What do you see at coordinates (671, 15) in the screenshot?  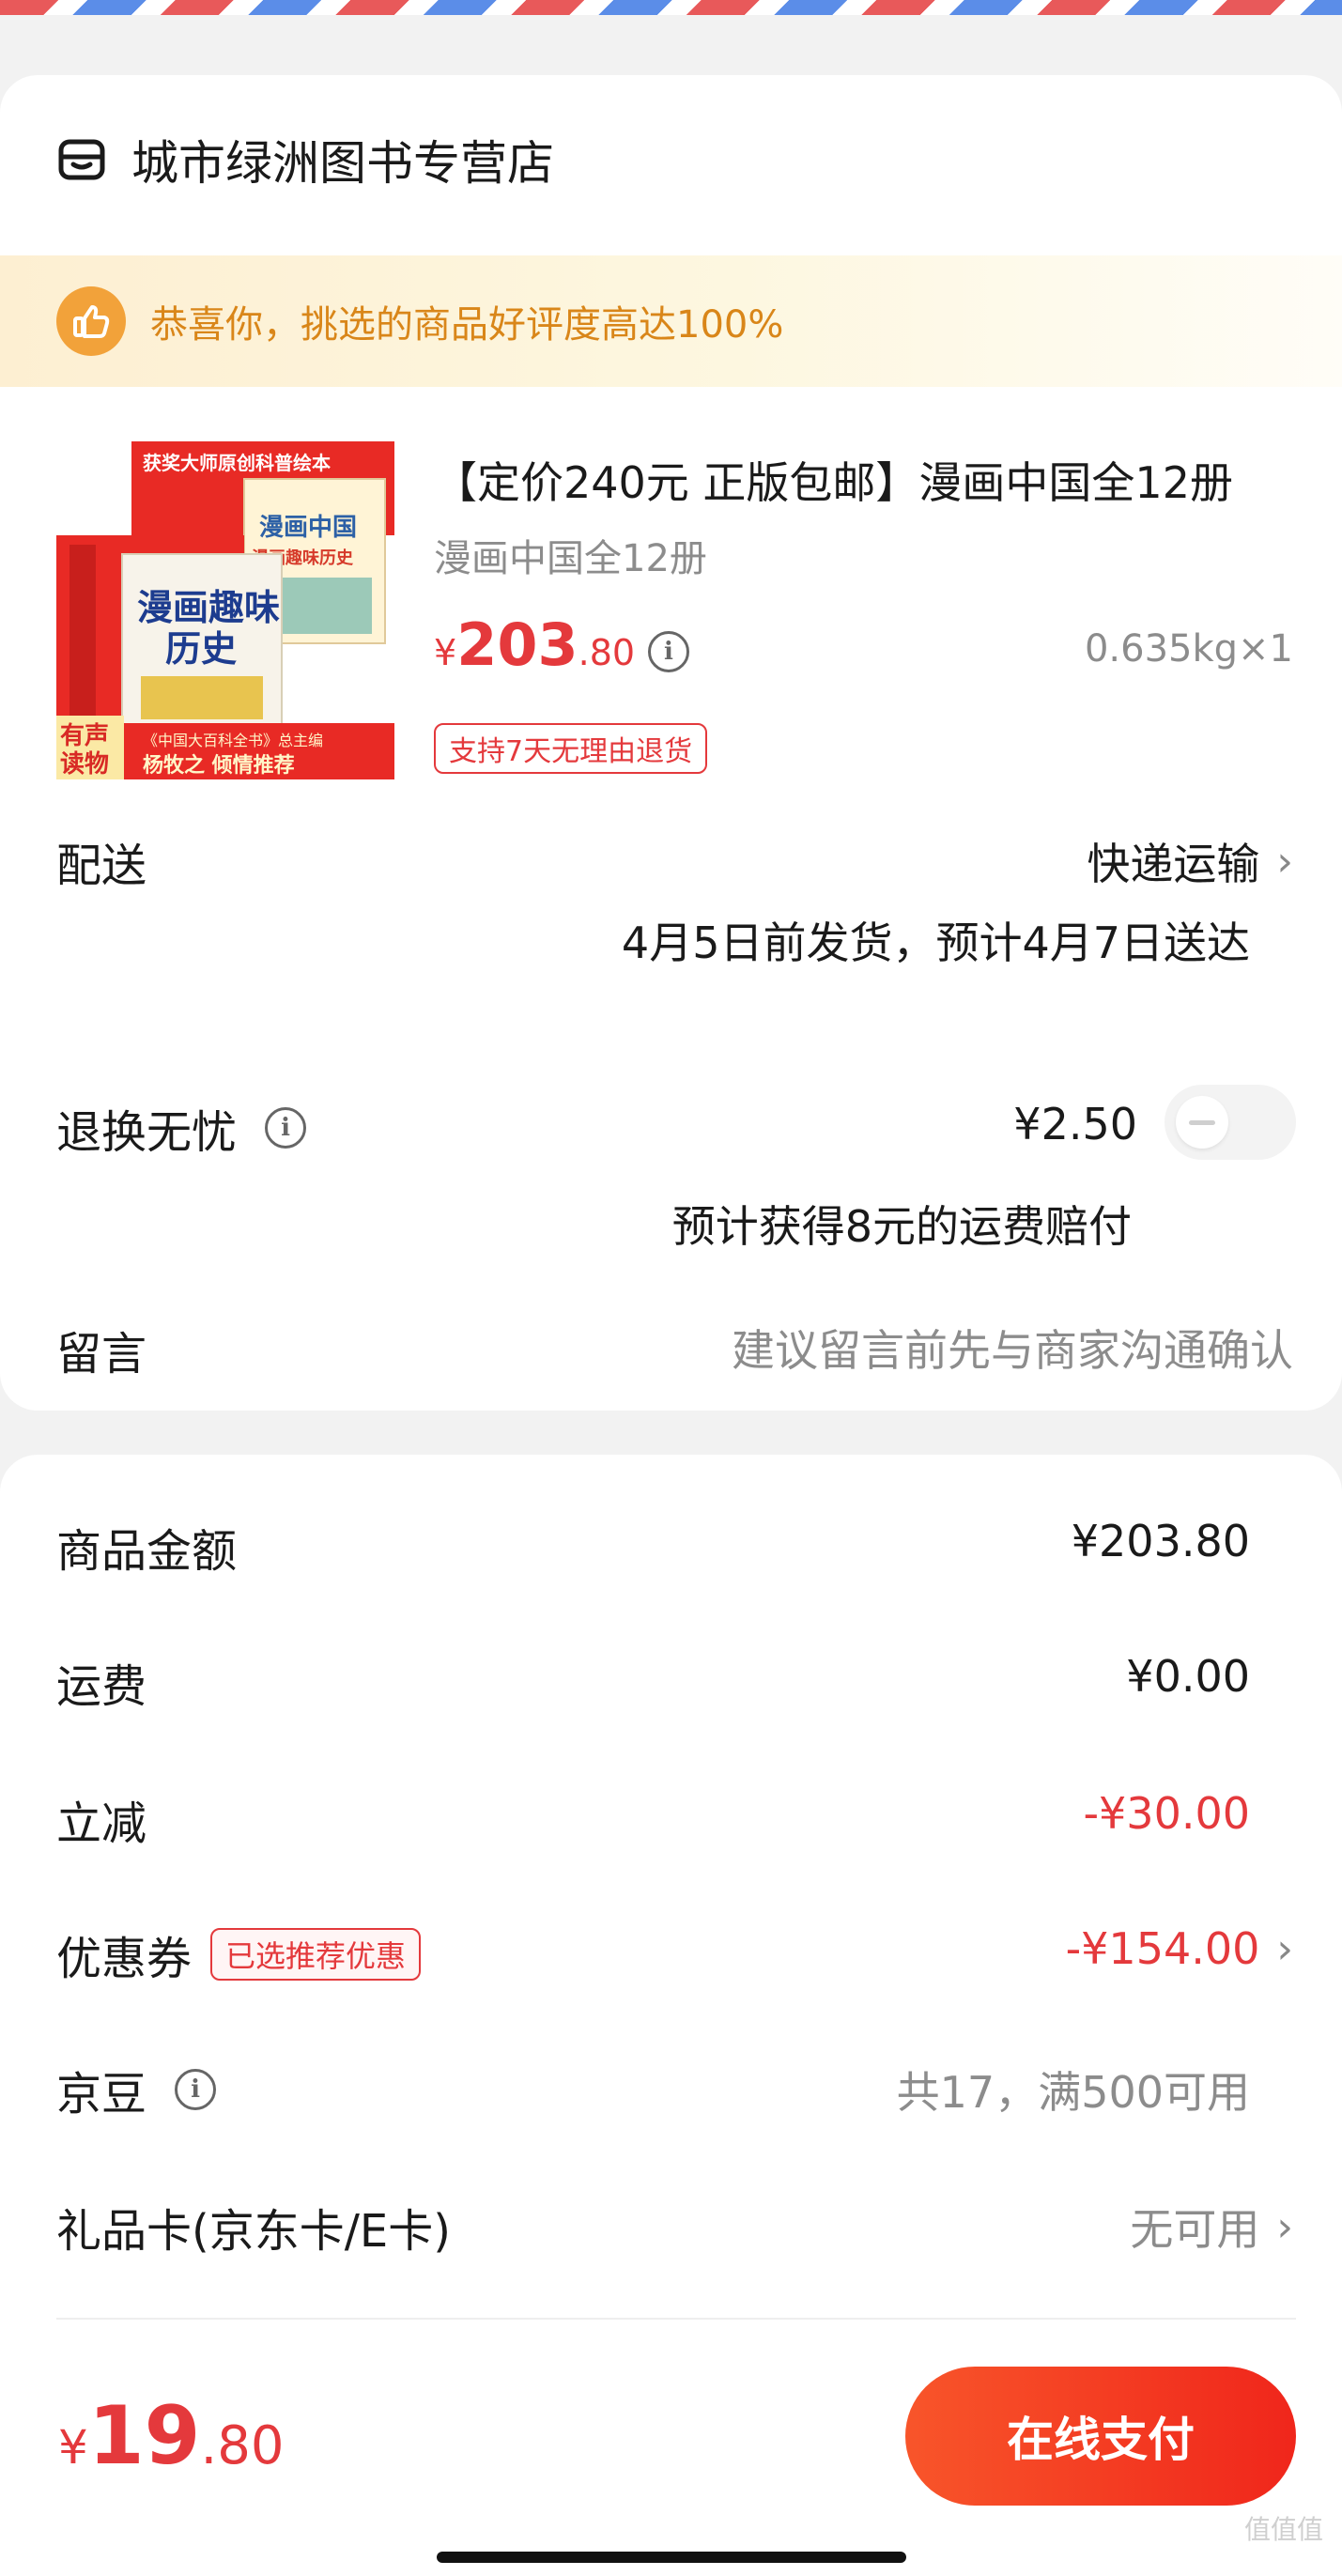 I see `airmail-border` at bounding box center [671, 15].